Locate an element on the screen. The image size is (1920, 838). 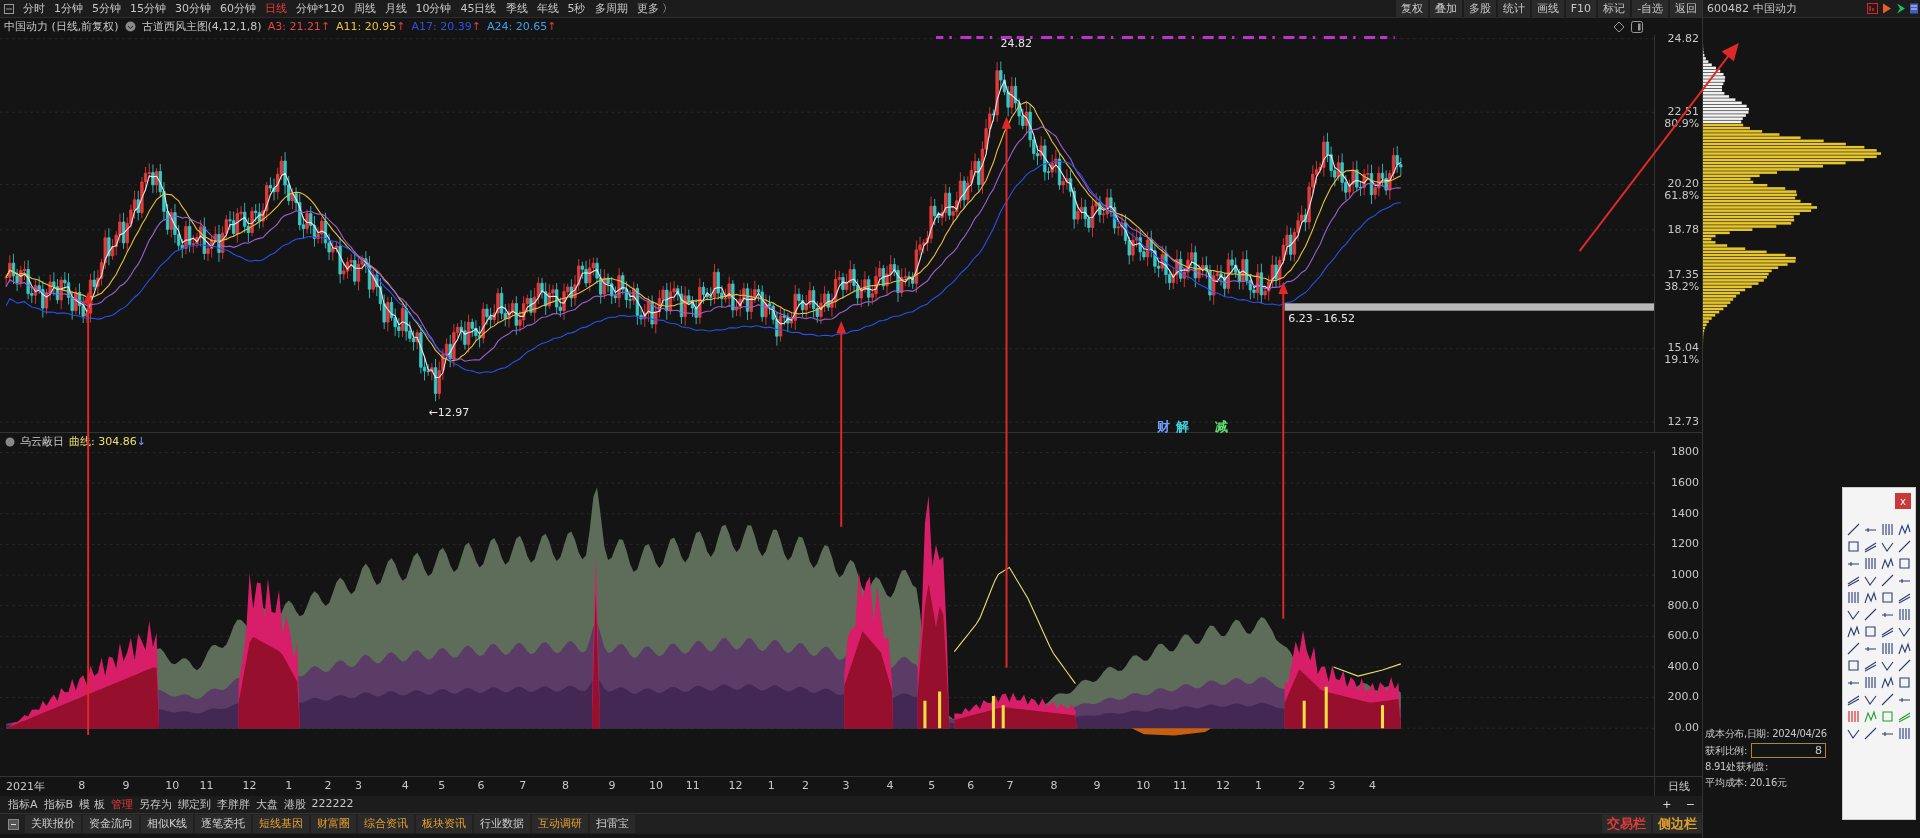
value-axis-label: 1200 is located at coordinates (1685, 544).